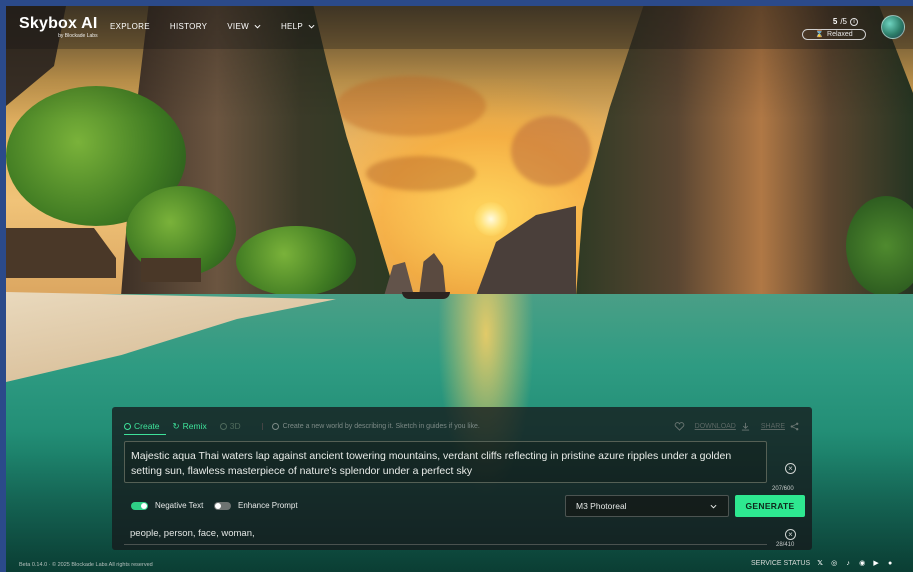 This screenshot has width=913, height=572. I want to click on reddit-icon: ●, so click(890, 563).